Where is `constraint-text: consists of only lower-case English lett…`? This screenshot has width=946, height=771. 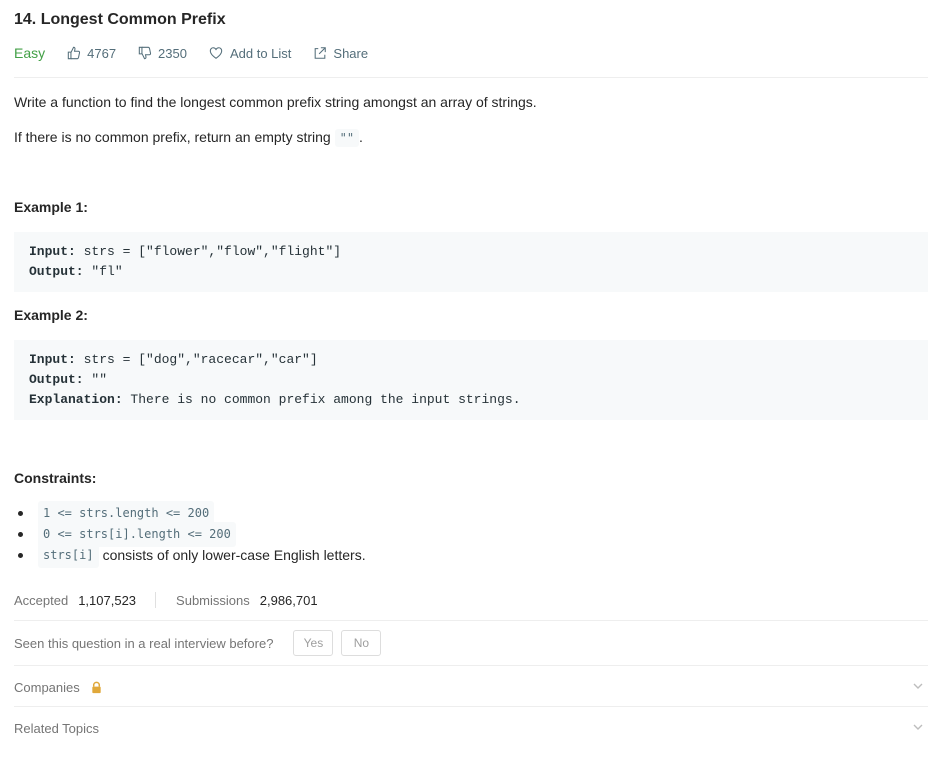 constraint-text: consists of only lower-case English lett… is located at coordinates (234, 555).